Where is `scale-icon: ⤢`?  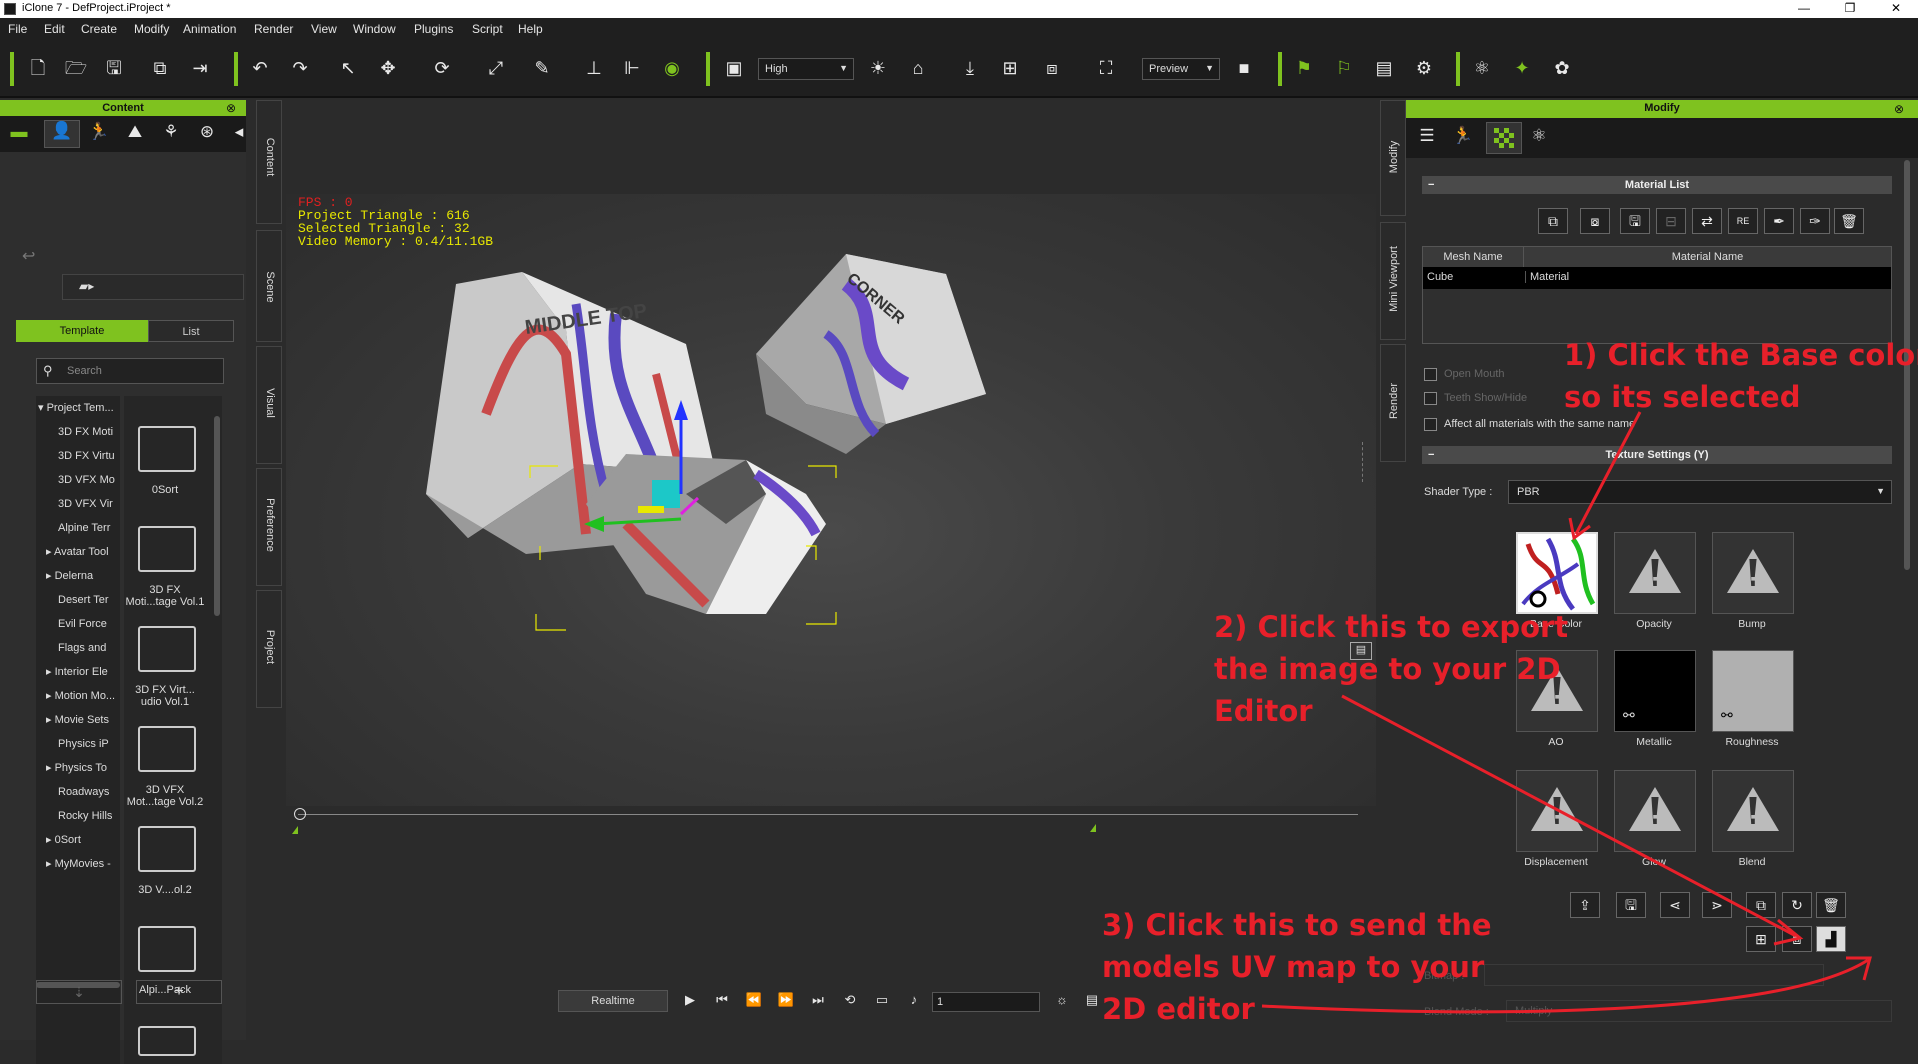 scale-icon: ⤢ is located at coordinates (496, 68).